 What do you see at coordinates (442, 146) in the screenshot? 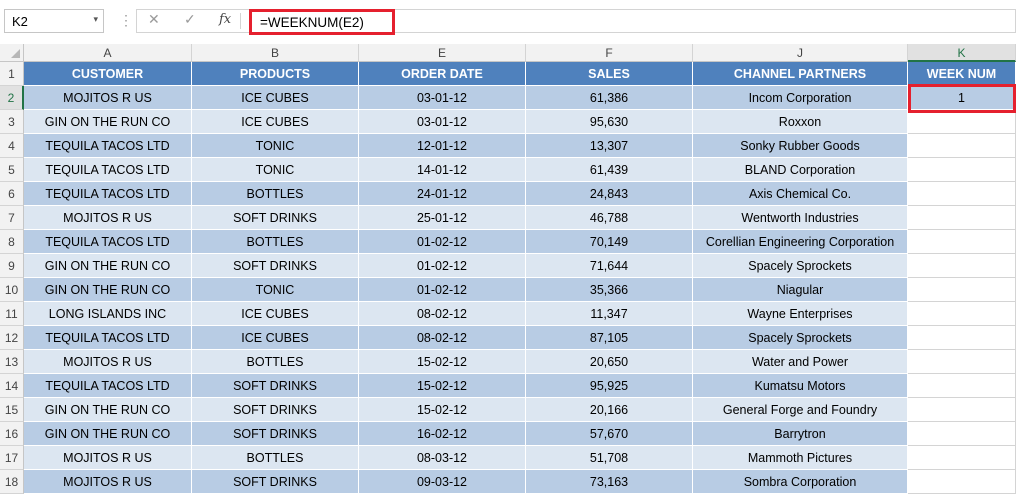
I see `table-cell: 12-01-12` at bounding box center [442, 146].